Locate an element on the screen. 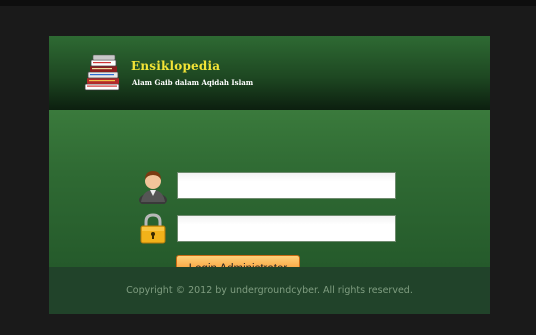  padlock-icon is located at coordinates (153, 228).